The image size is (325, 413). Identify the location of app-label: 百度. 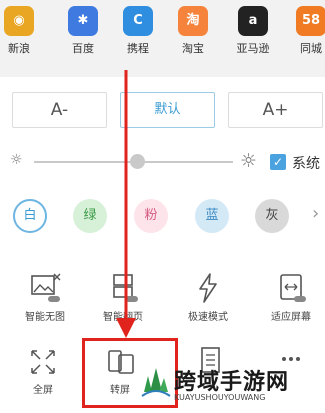
(83, 48).